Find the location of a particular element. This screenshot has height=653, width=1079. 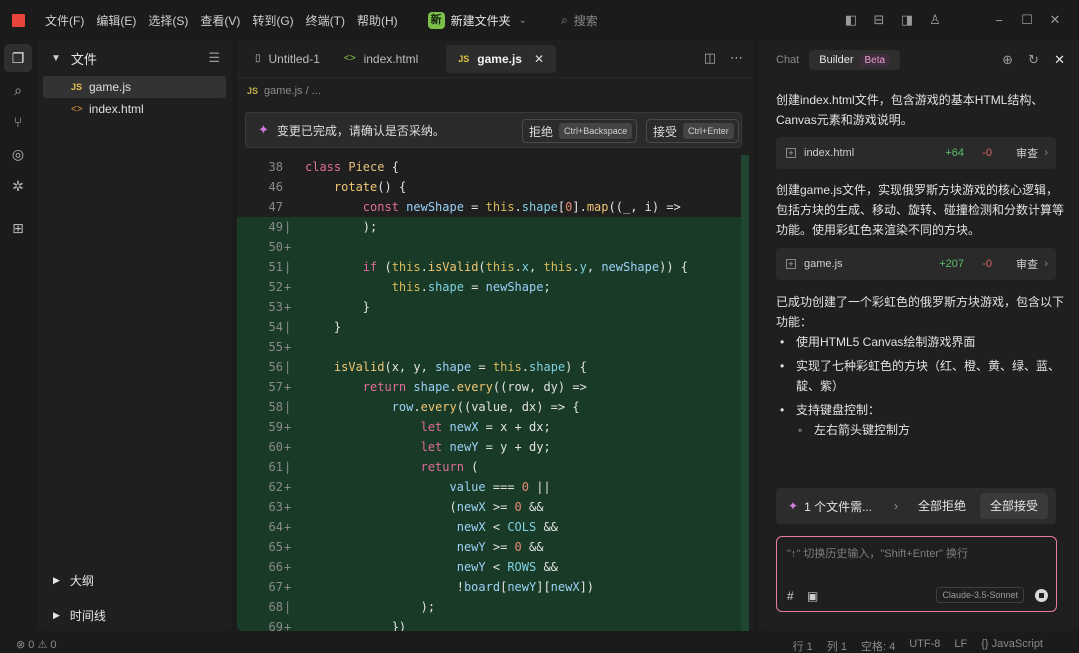

menu-help: 帮助(H) is located at coordinates (377, 20).